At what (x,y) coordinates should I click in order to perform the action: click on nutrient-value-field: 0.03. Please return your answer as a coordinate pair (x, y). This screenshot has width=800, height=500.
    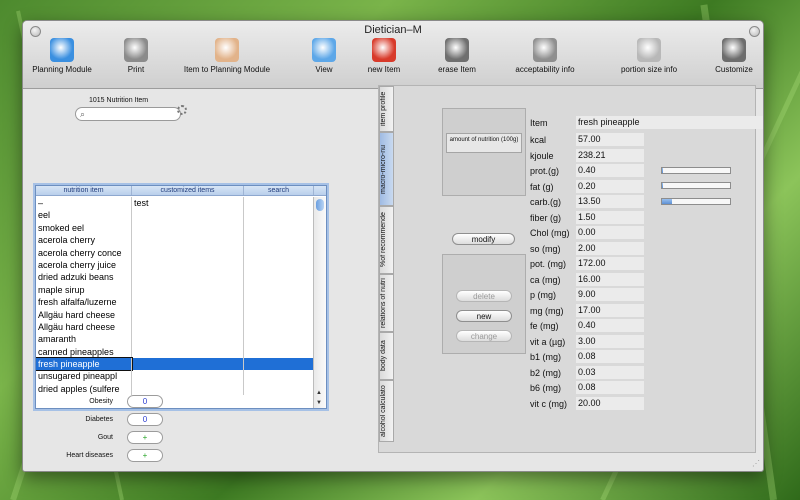
    Looking at the image, I should click on (610, 372).